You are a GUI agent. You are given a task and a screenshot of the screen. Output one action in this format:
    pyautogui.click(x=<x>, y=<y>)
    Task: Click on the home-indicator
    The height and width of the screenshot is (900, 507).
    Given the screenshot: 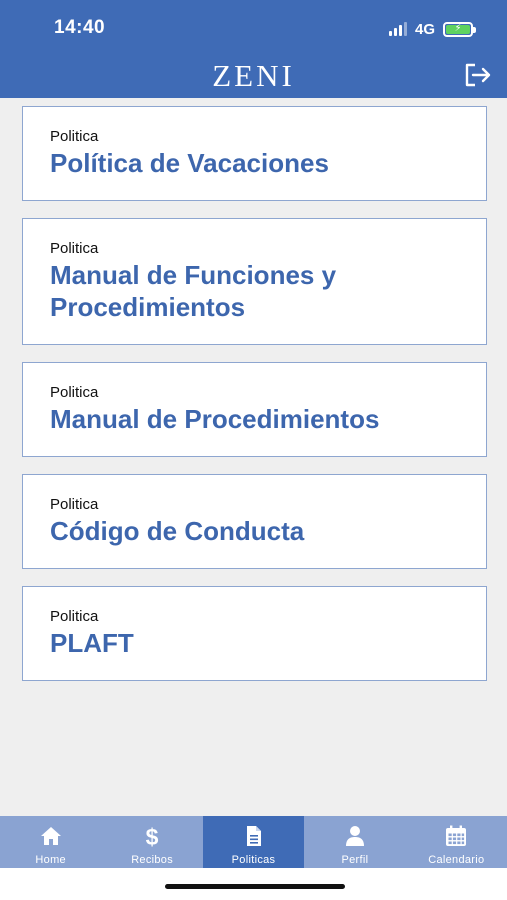 What is the action you would take?
    pyautogui.click(x=255, y=886)
    